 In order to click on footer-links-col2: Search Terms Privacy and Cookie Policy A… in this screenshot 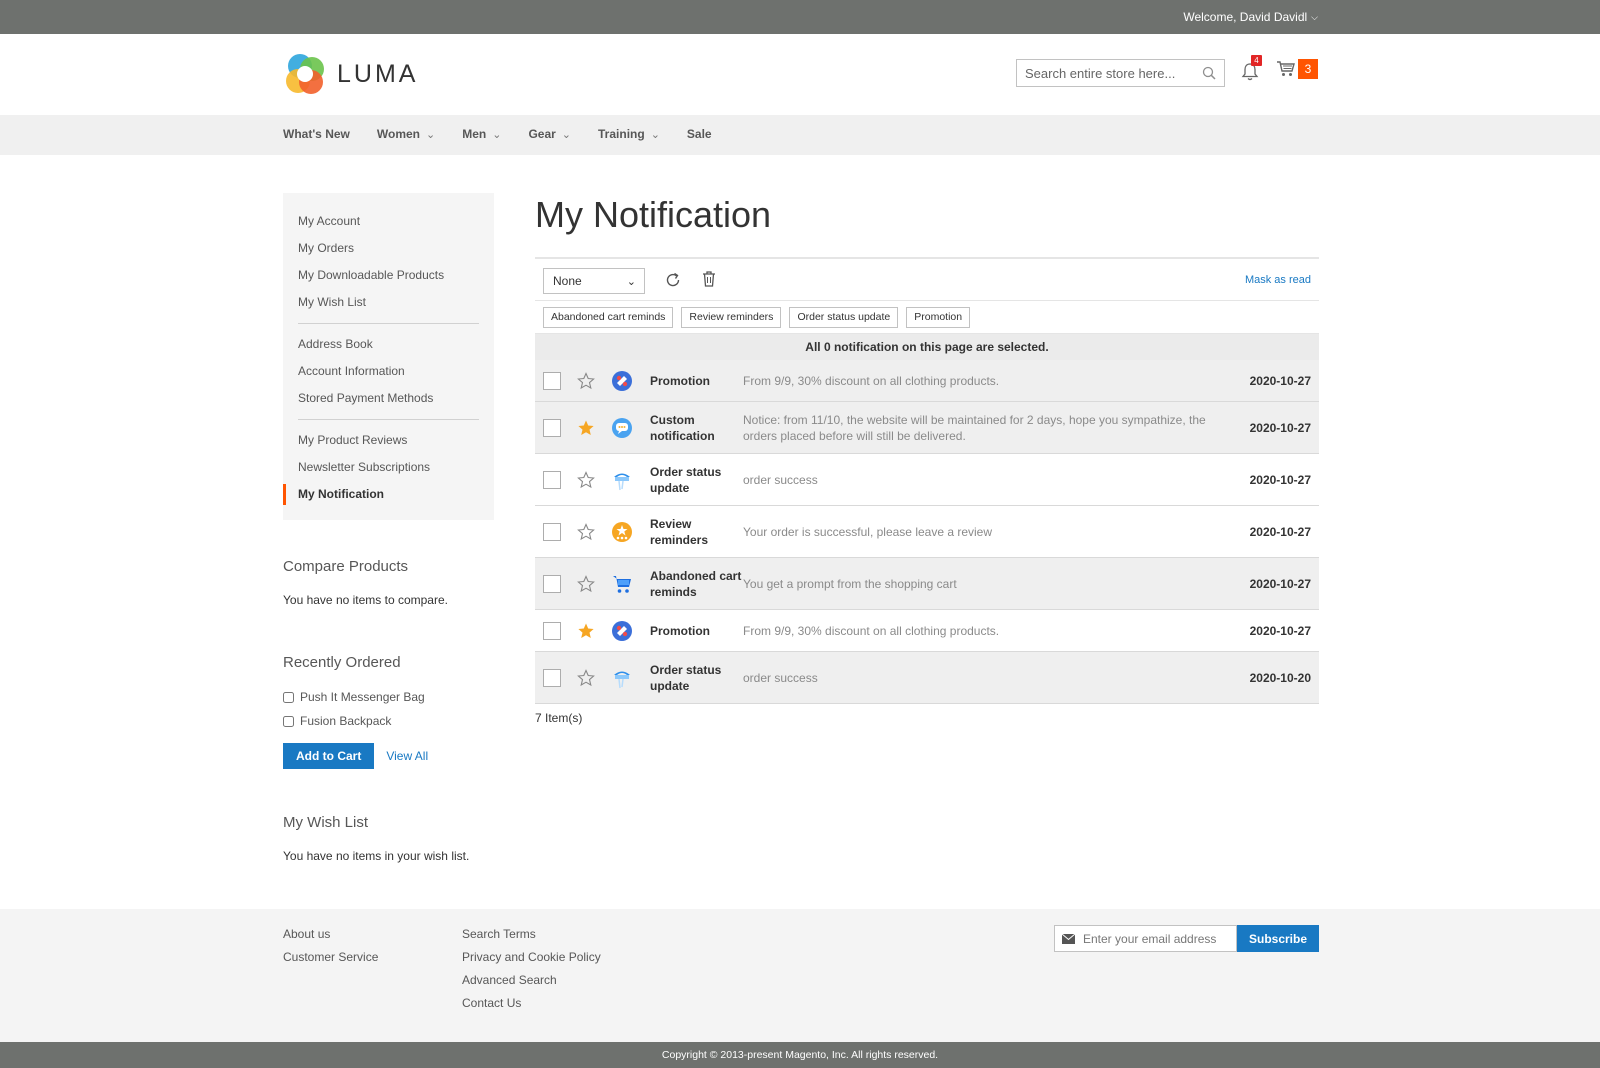, I will do `click(531, 972)`.